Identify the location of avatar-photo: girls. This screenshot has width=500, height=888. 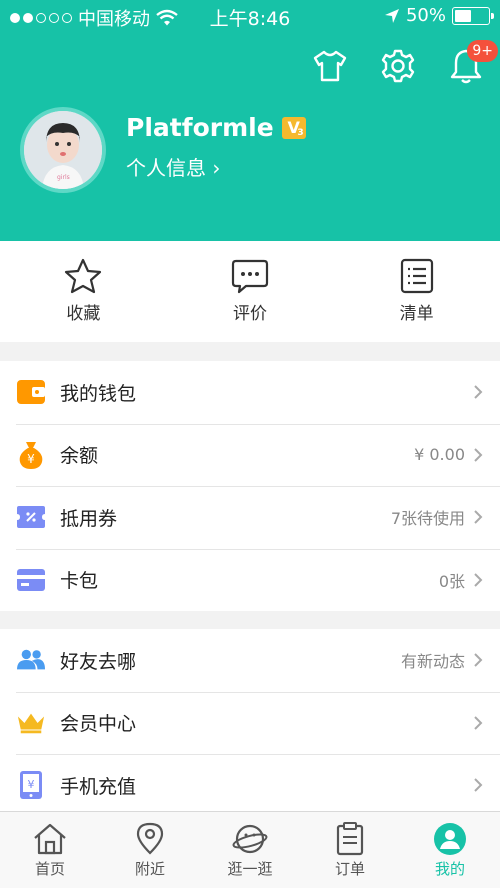
(63, 150).